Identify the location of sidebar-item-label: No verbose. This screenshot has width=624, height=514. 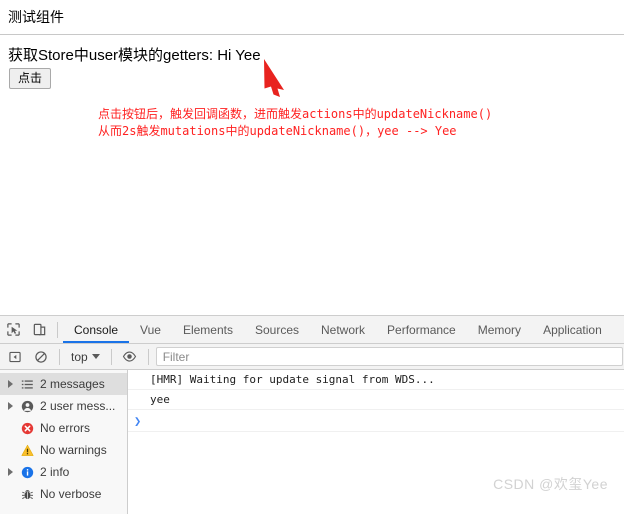
(71, 494).